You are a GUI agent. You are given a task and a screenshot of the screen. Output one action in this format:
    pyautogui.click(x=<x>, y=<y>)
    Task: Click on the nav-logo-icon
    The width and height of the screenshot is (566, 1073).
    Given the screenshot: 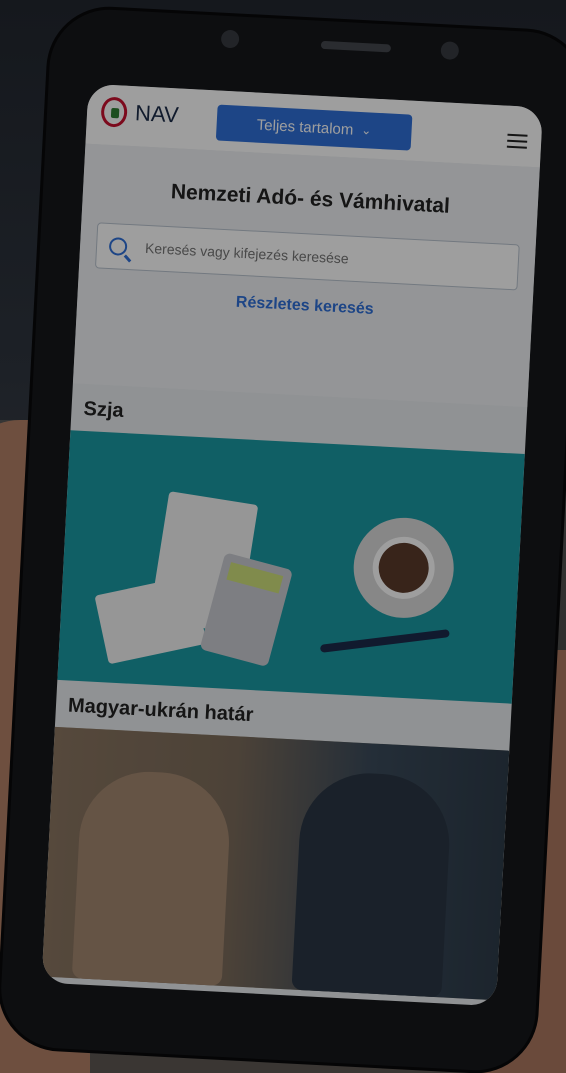 What is the action you would take?
    pyautogui.click(x=114, y=112)
    